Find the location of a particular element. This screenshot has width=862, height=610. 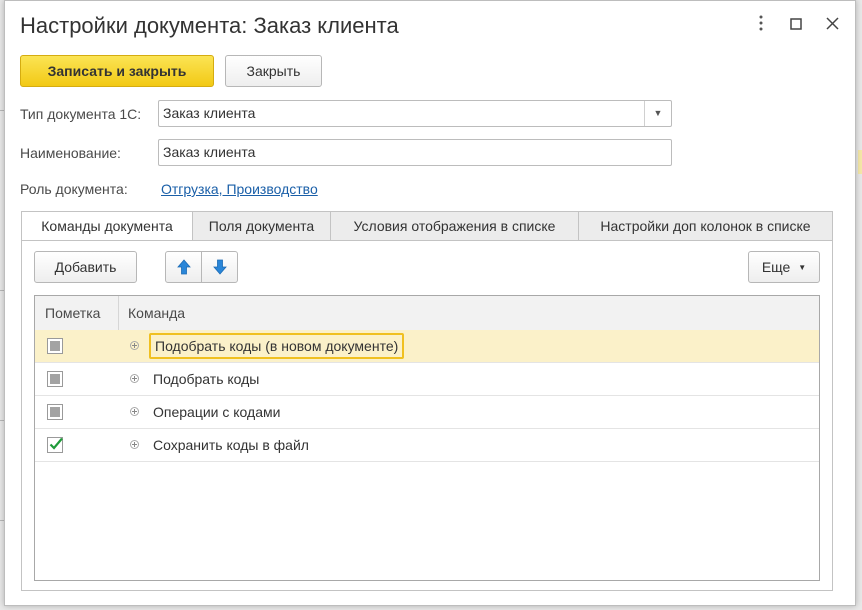

arrow-up-icon is located at coordinates (183, 267).